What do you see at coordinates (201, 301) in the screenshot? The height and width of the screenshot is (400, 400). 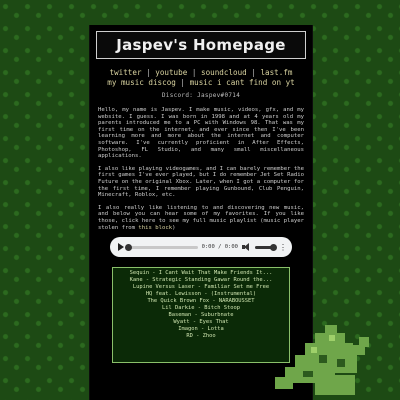 I see `playlist-item: The Quick Brown Fox - NARABOUSSET` at bounding box center [201, 301].